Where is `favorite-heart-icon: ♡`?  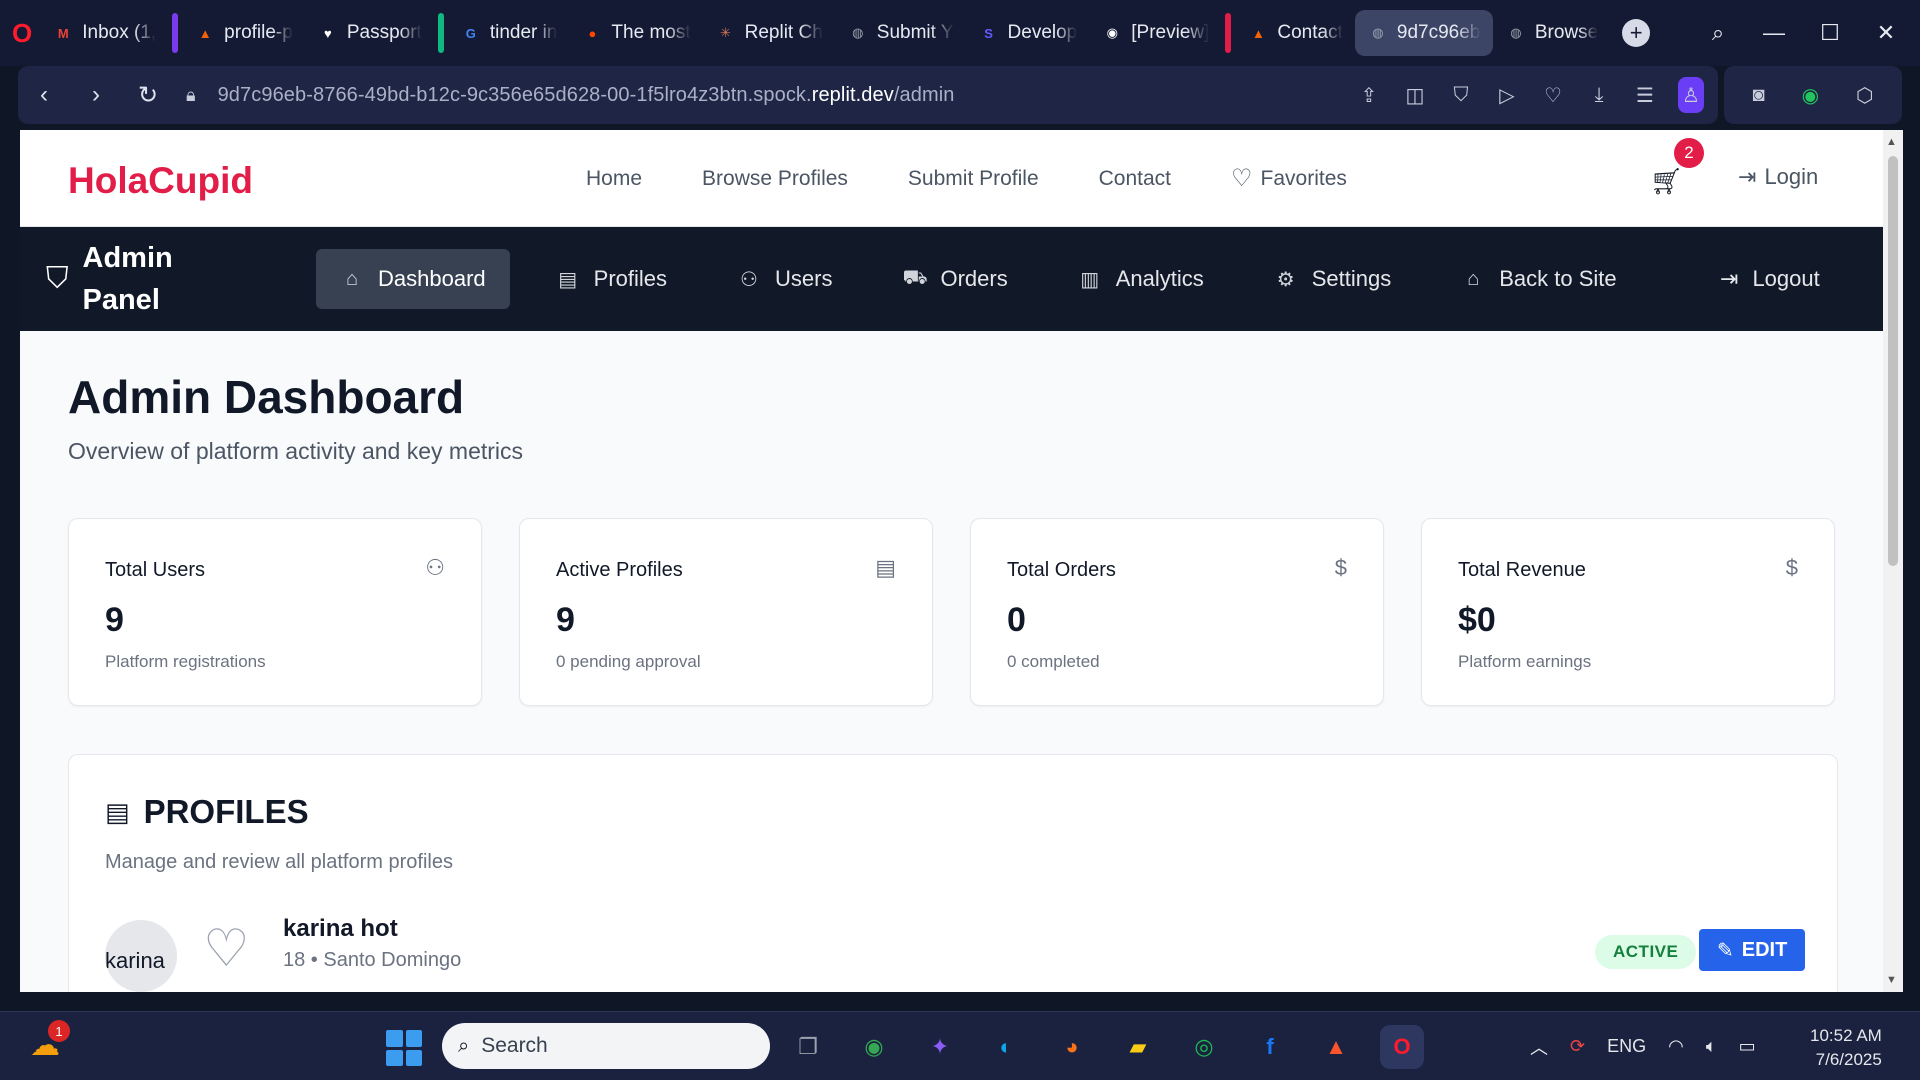 favorite-heart-icon: ♡ is located at coordinates (226, 949).